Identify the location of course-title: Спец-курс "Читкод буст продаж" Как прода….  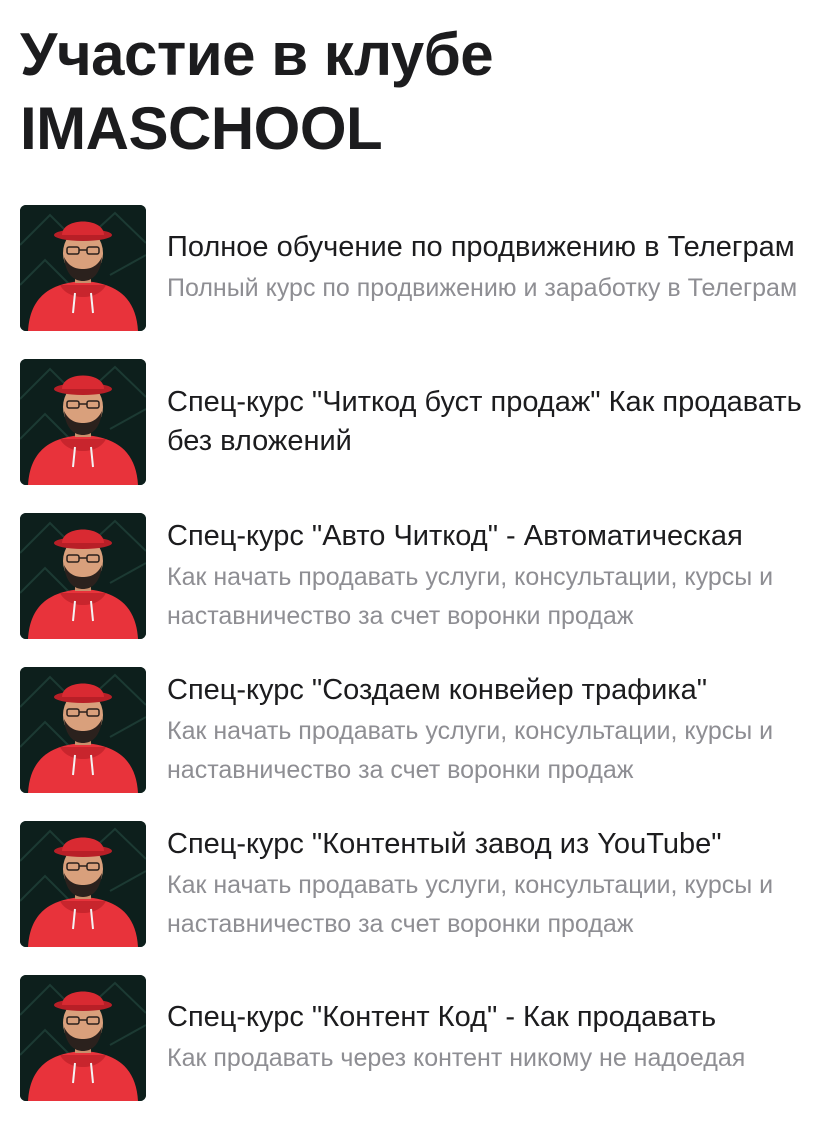
(484, 421).